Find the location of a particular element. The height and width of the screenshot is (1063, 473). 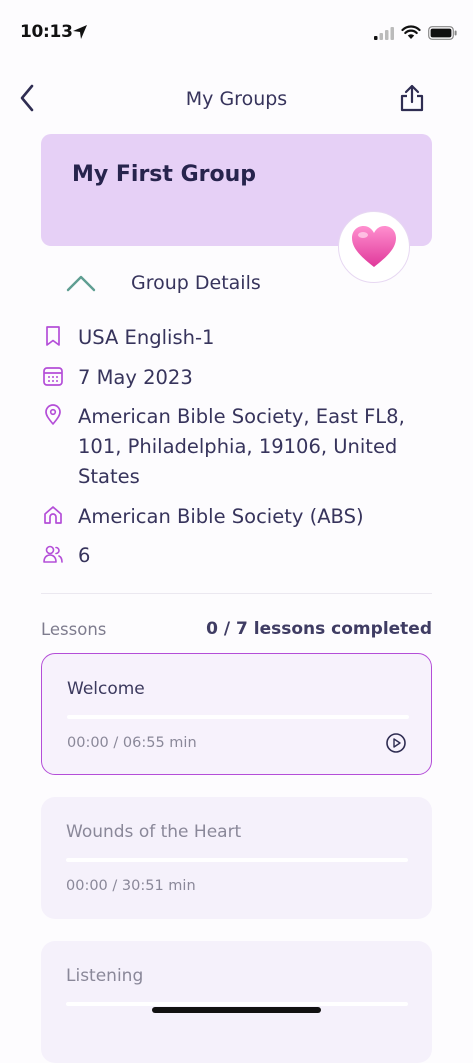

lesson-title: Listening is located at coordinates (105, 976).